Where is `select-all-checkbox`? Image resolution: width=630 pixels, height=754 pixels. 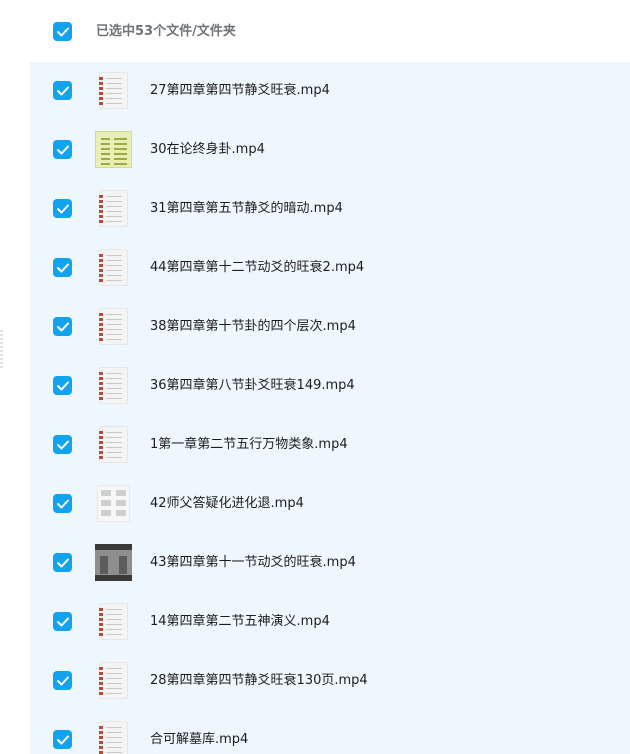
select-all-checkbox is located at coordinates (62, 31).